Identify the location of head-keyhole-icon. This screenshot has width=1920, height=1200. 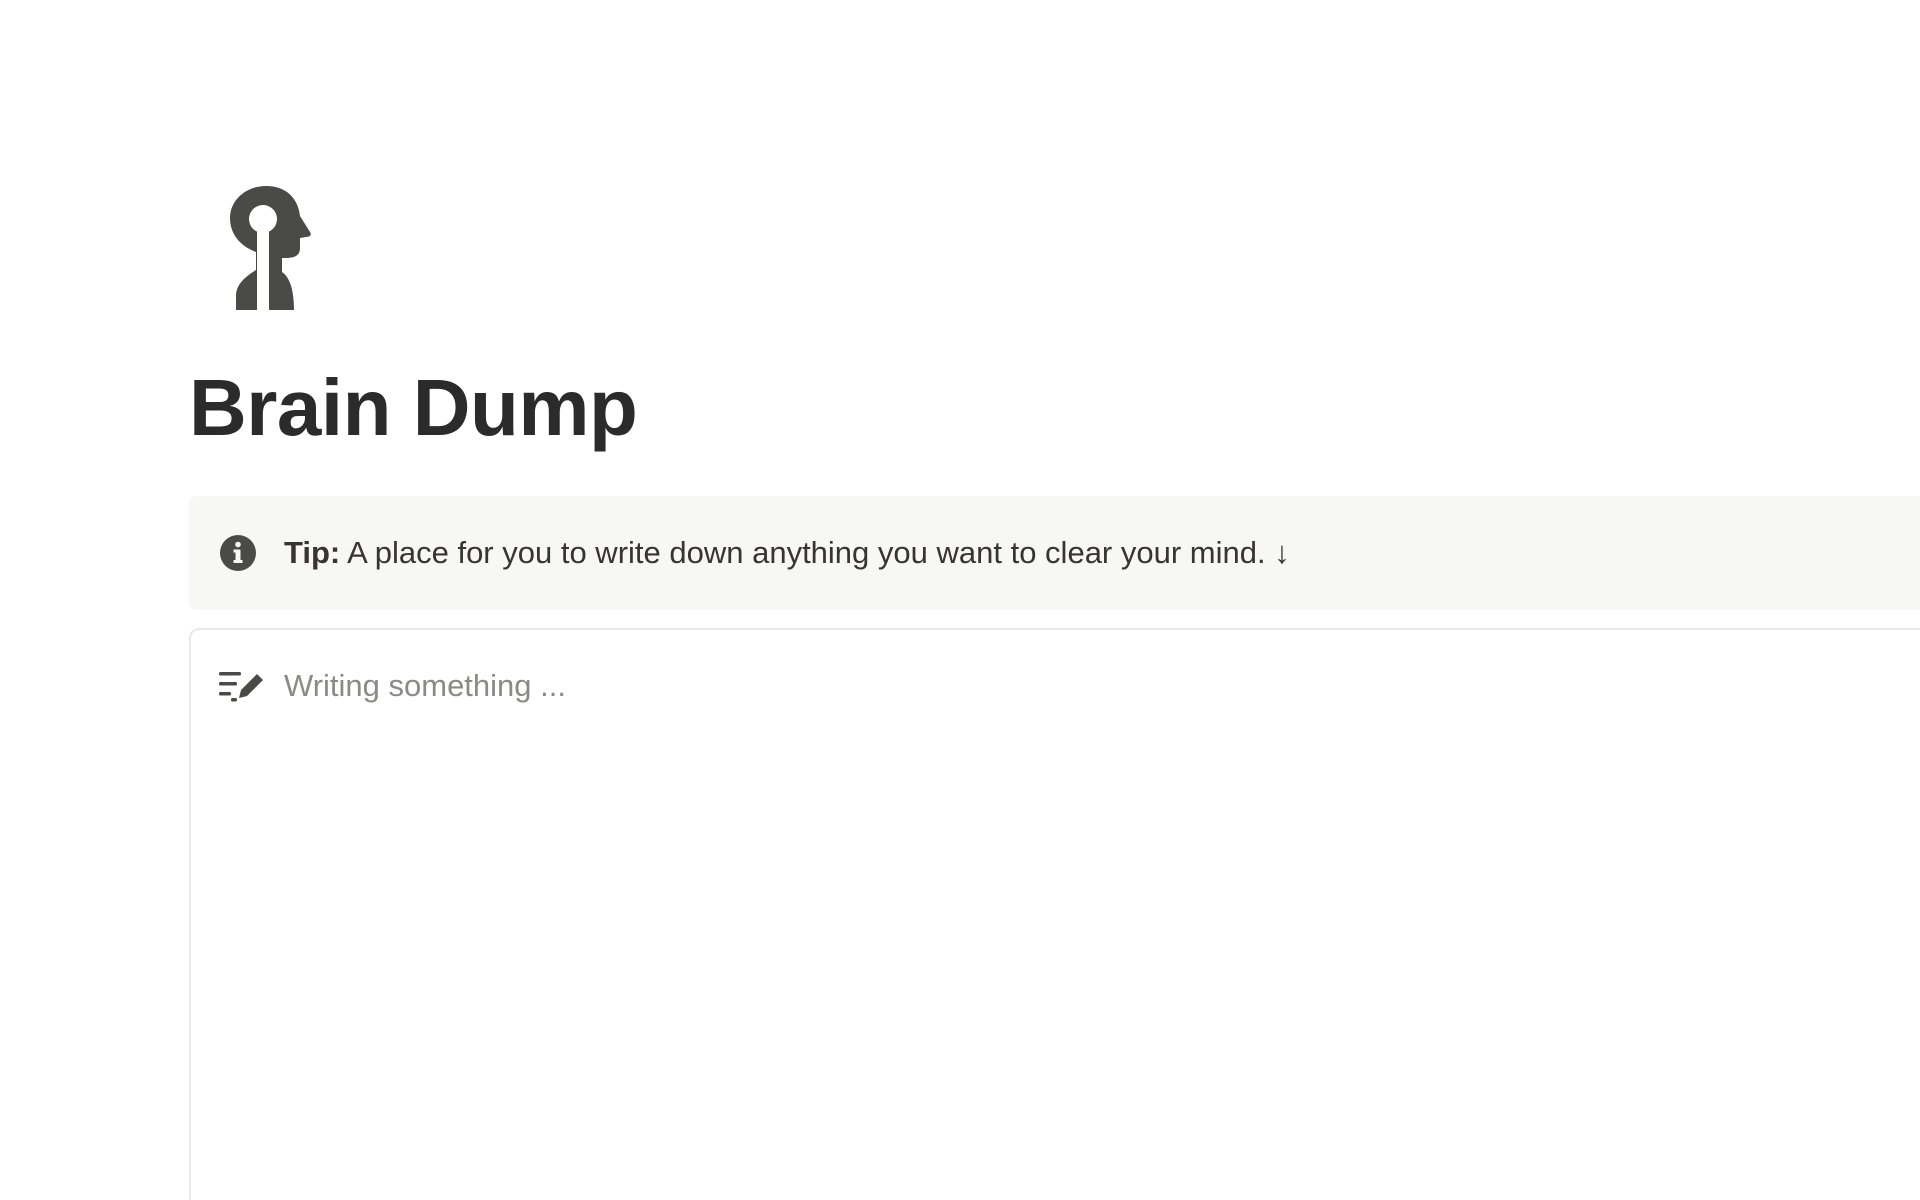
(276, 248).